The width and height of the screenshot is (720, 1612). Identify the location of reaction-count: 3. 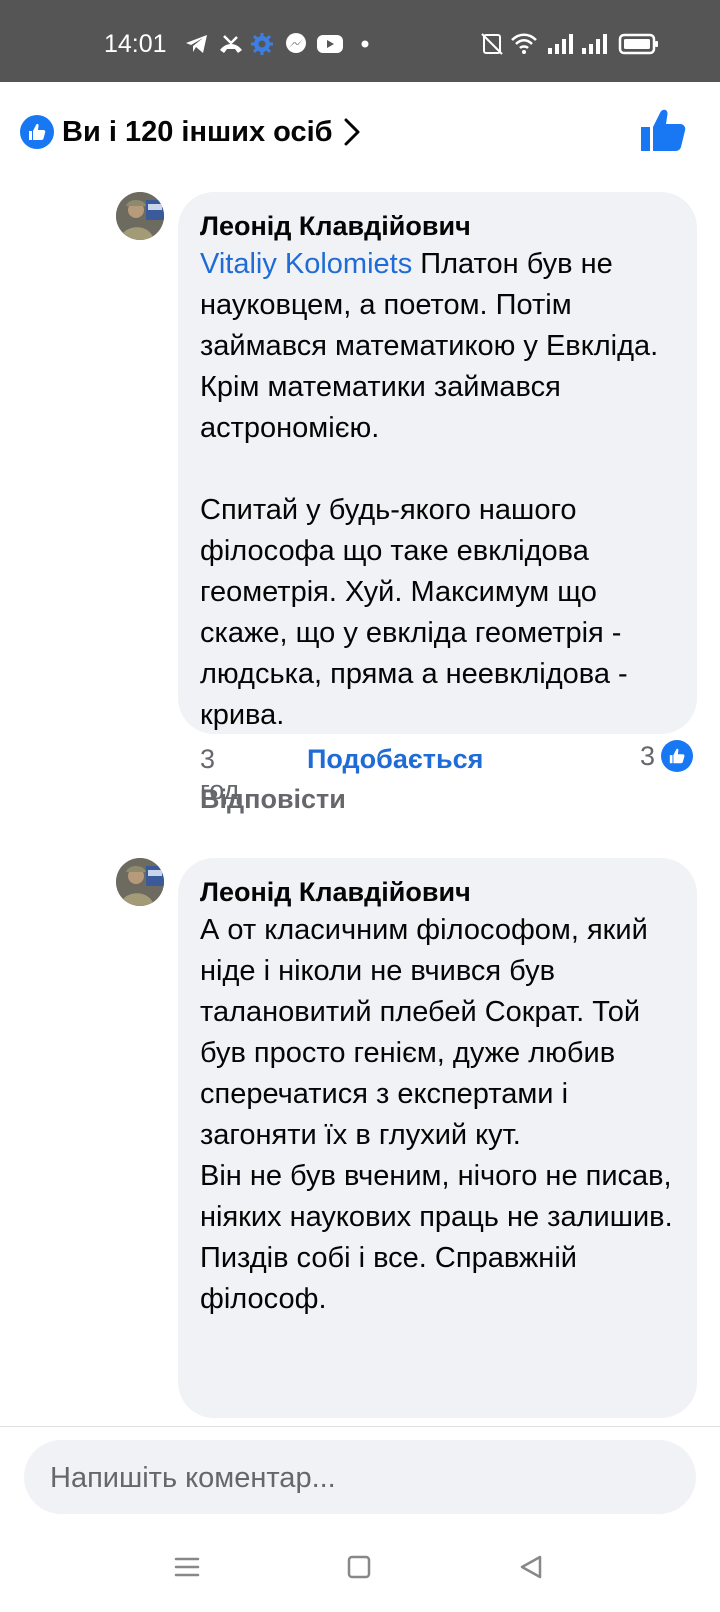
(648, 755).